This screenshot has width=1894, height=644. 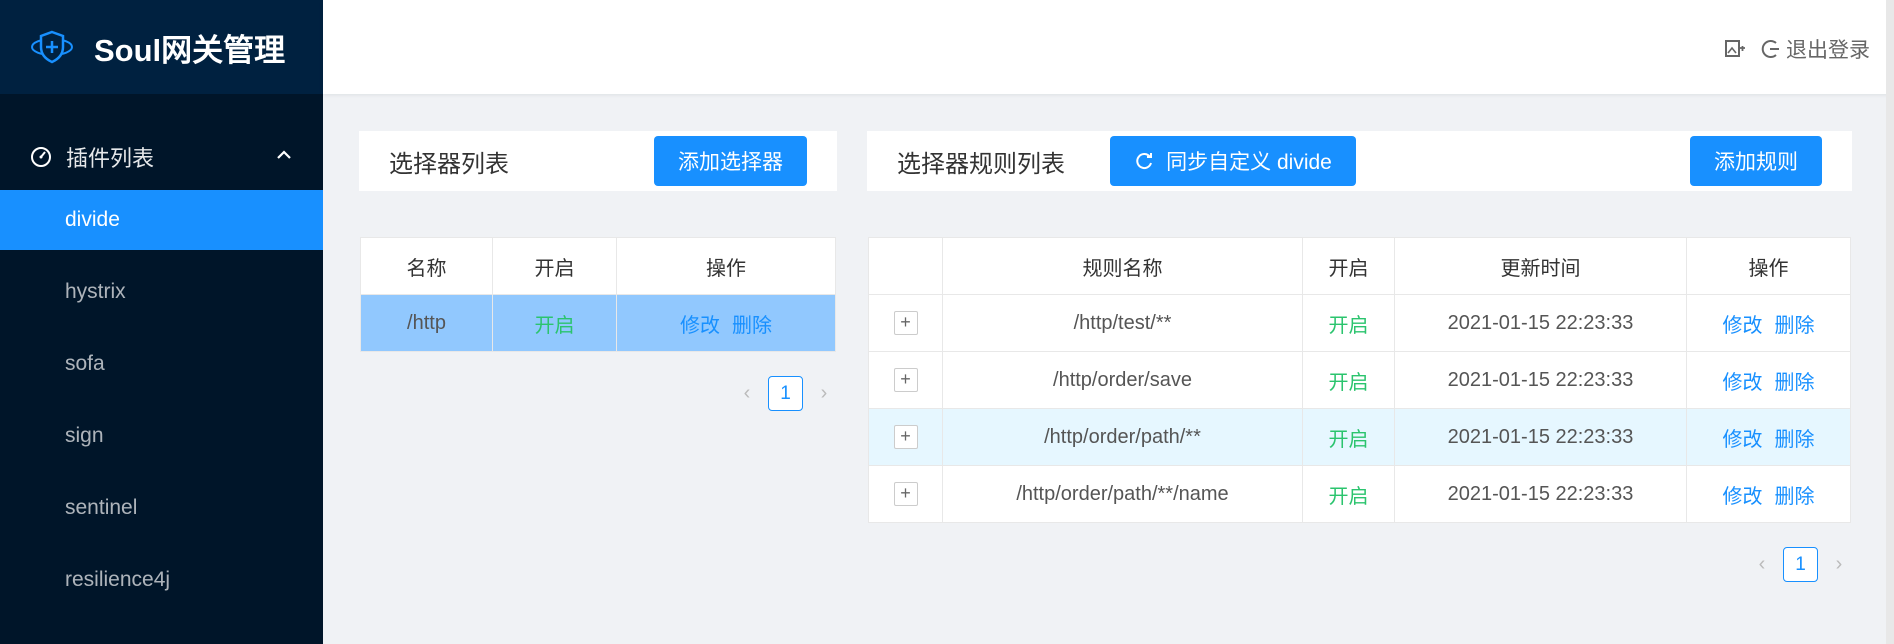 I want to click on logout-icon, so click(x=1770, y=49).